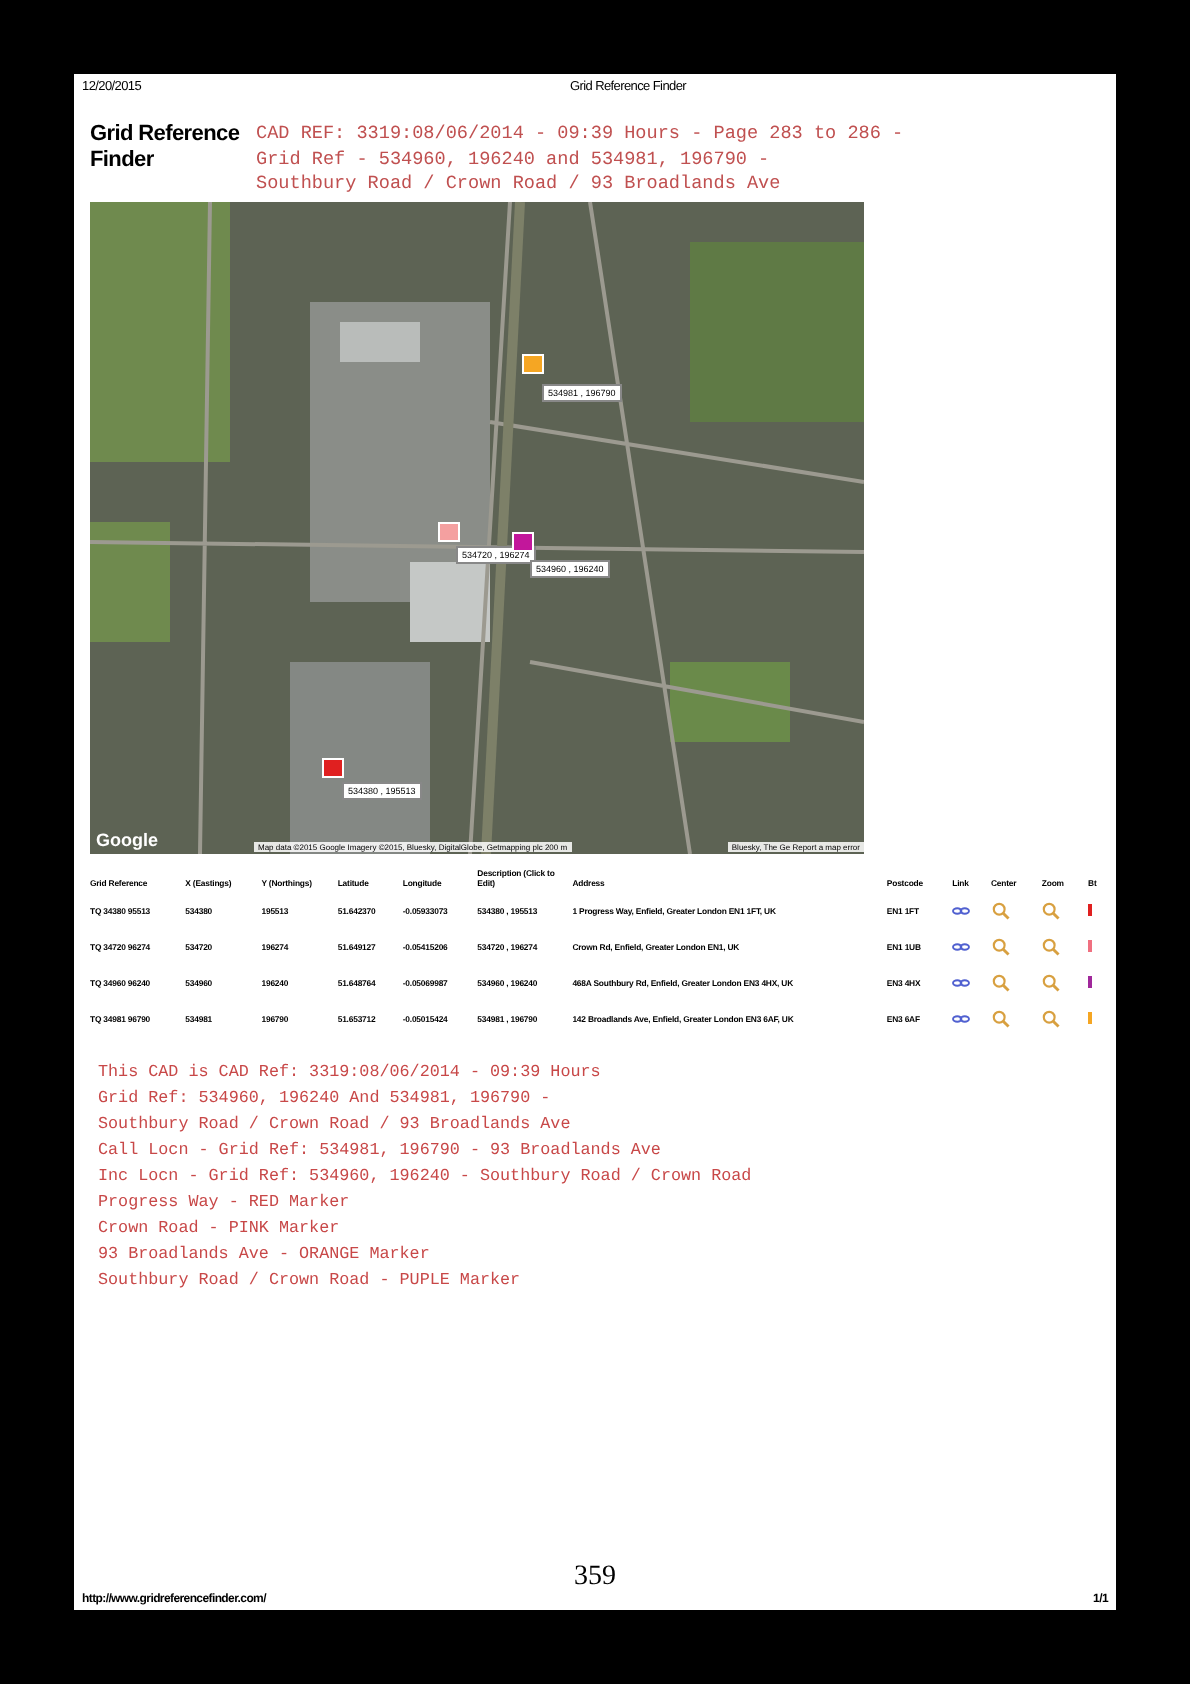 The height and width of the screenshot is (1684, 1190). What do you see at coordinates (220, 1228) in the screenshot?
I see `note-line: Crown Road - PINK Marker` at bounding box center [220, 1228].